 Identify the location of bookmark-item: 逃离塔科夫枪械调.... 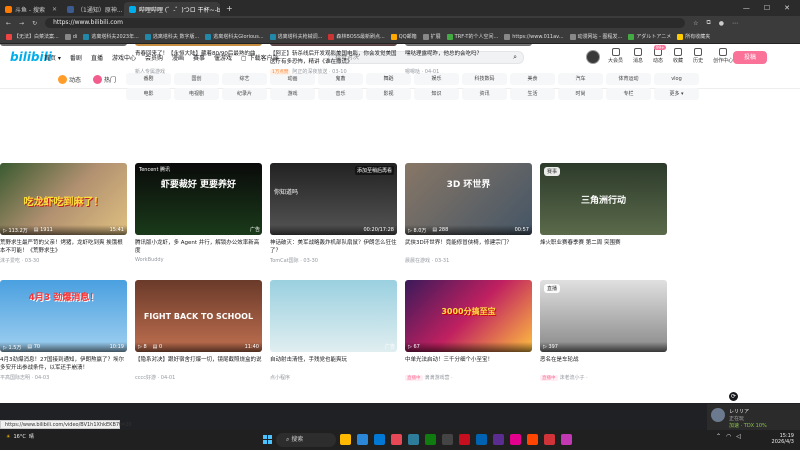
(295, 36).